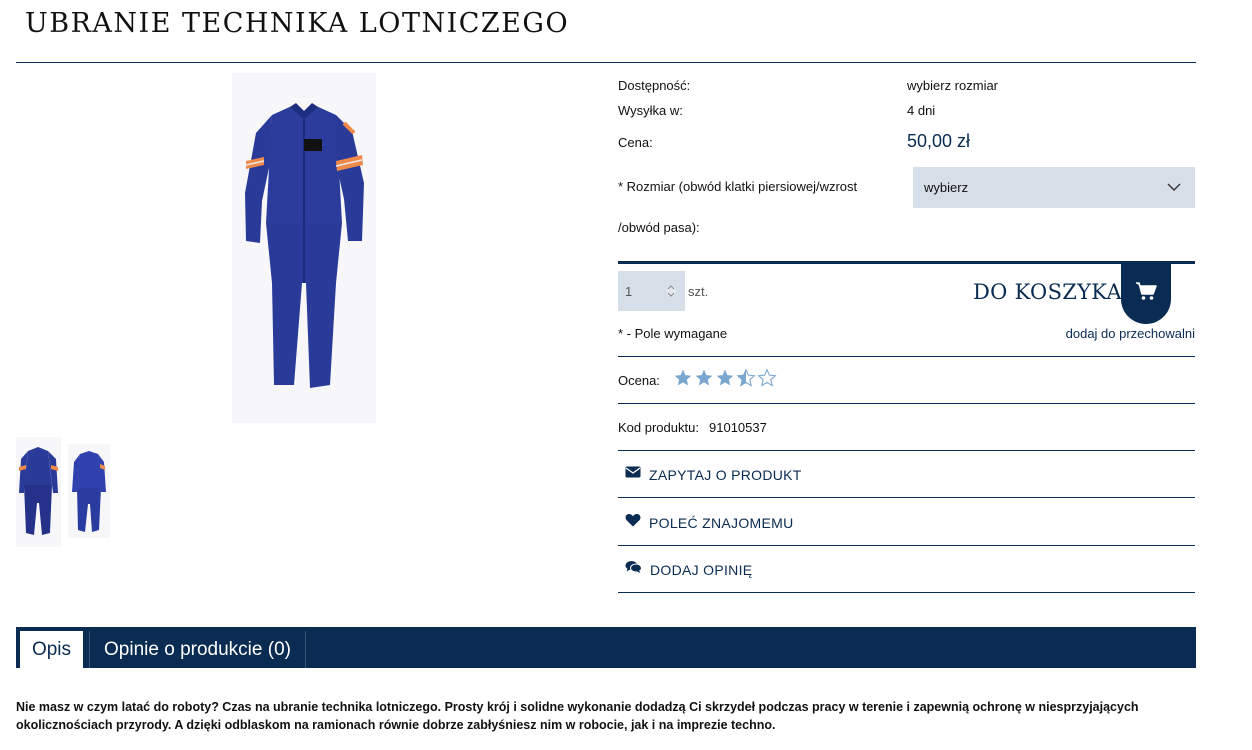 This screenshot has height=750, width=1252. What do you see at coordinates (297, 23) in the screenshot?
I see `page-title: UBRANIE TECHNIKA LOTNICZEGO` at bounding box center [297, 23].